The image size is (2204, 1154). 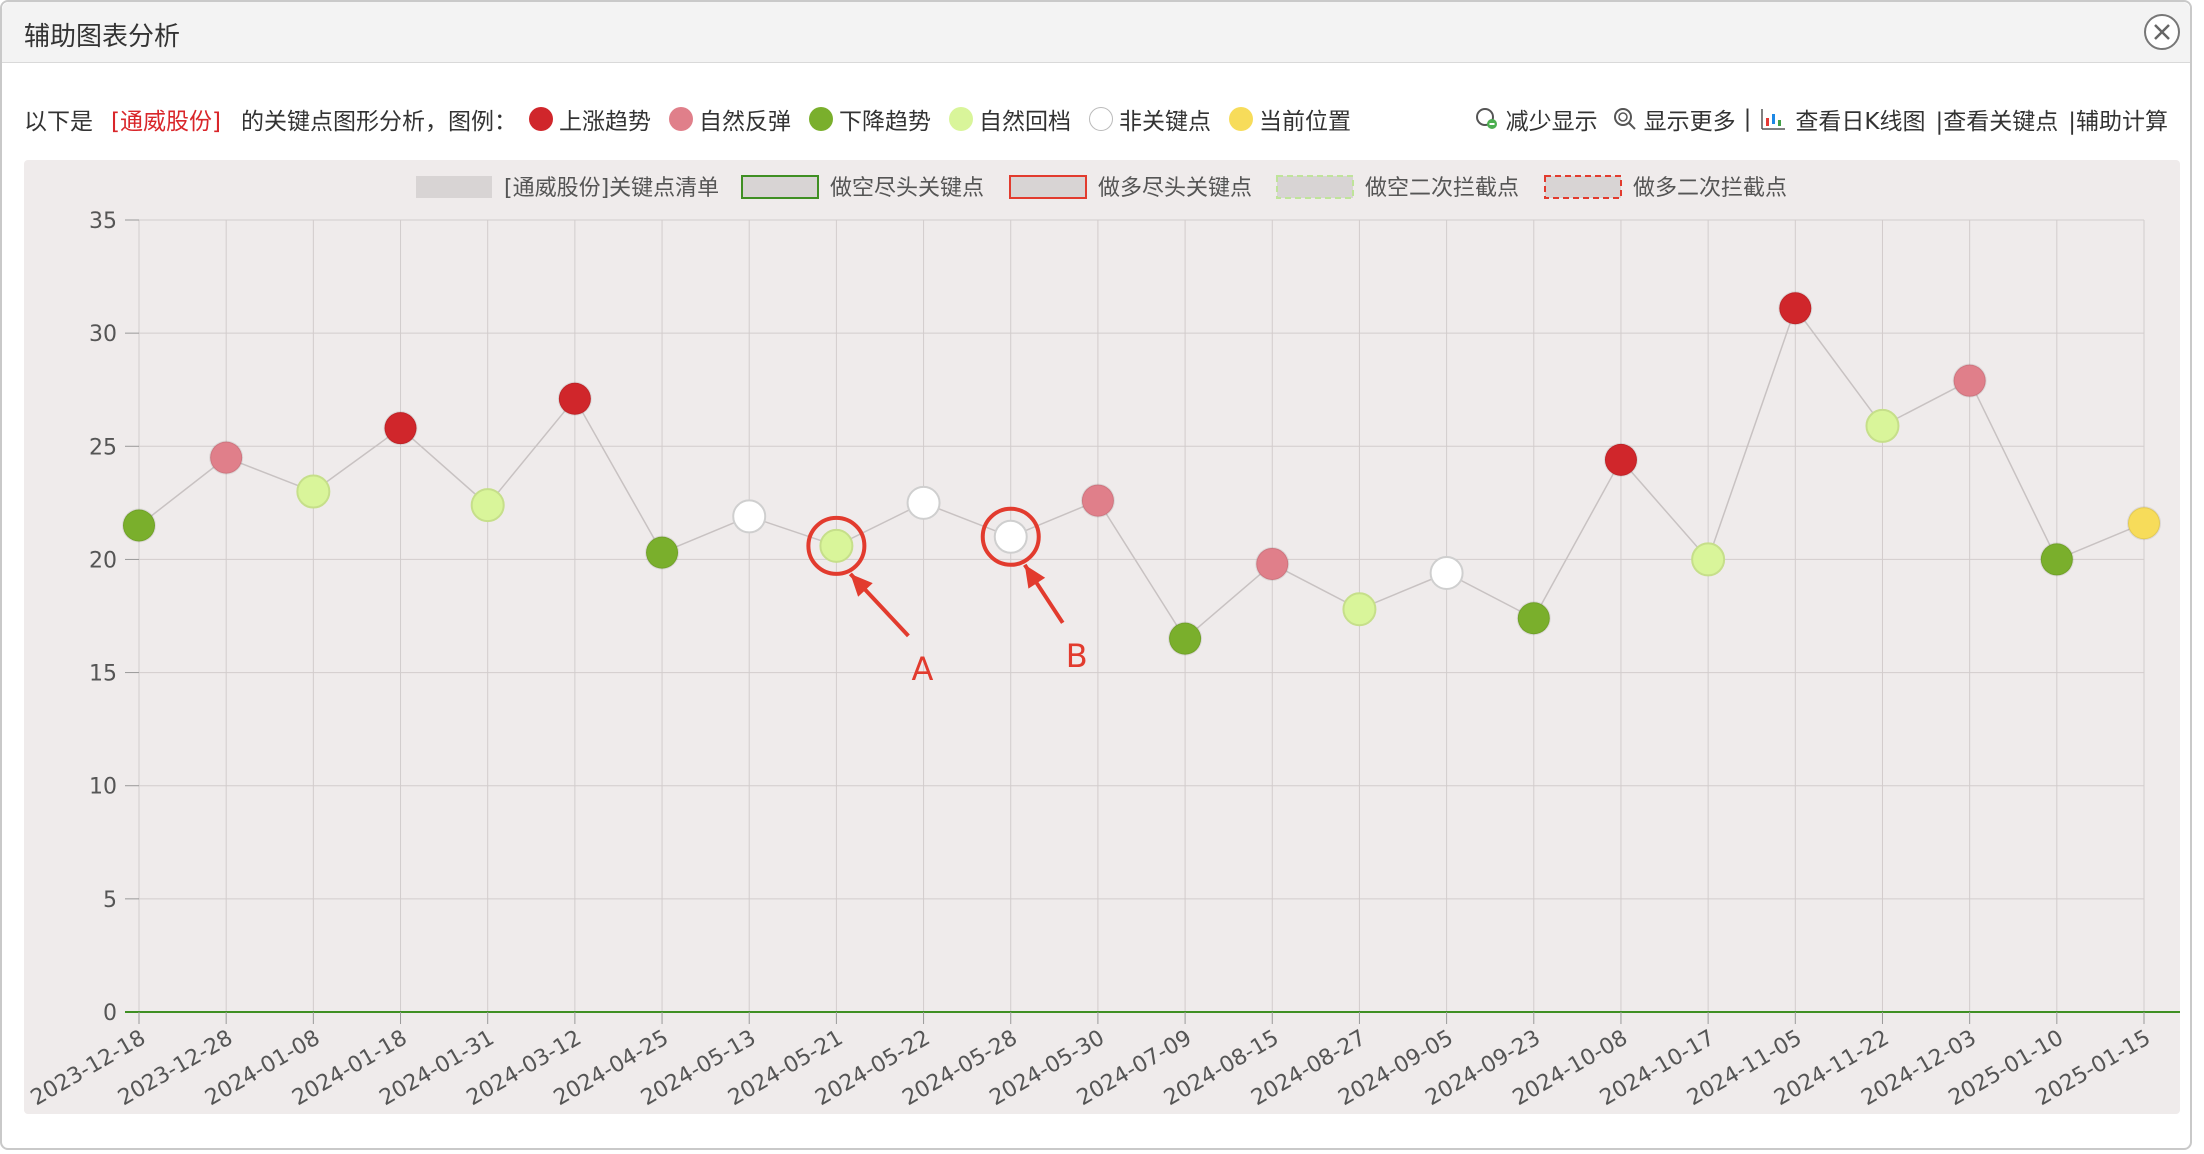 What do you see at coordinates (1077, 656) in the screenshot?
I see `annotation-label: B` at bounding box center [1077, 656].